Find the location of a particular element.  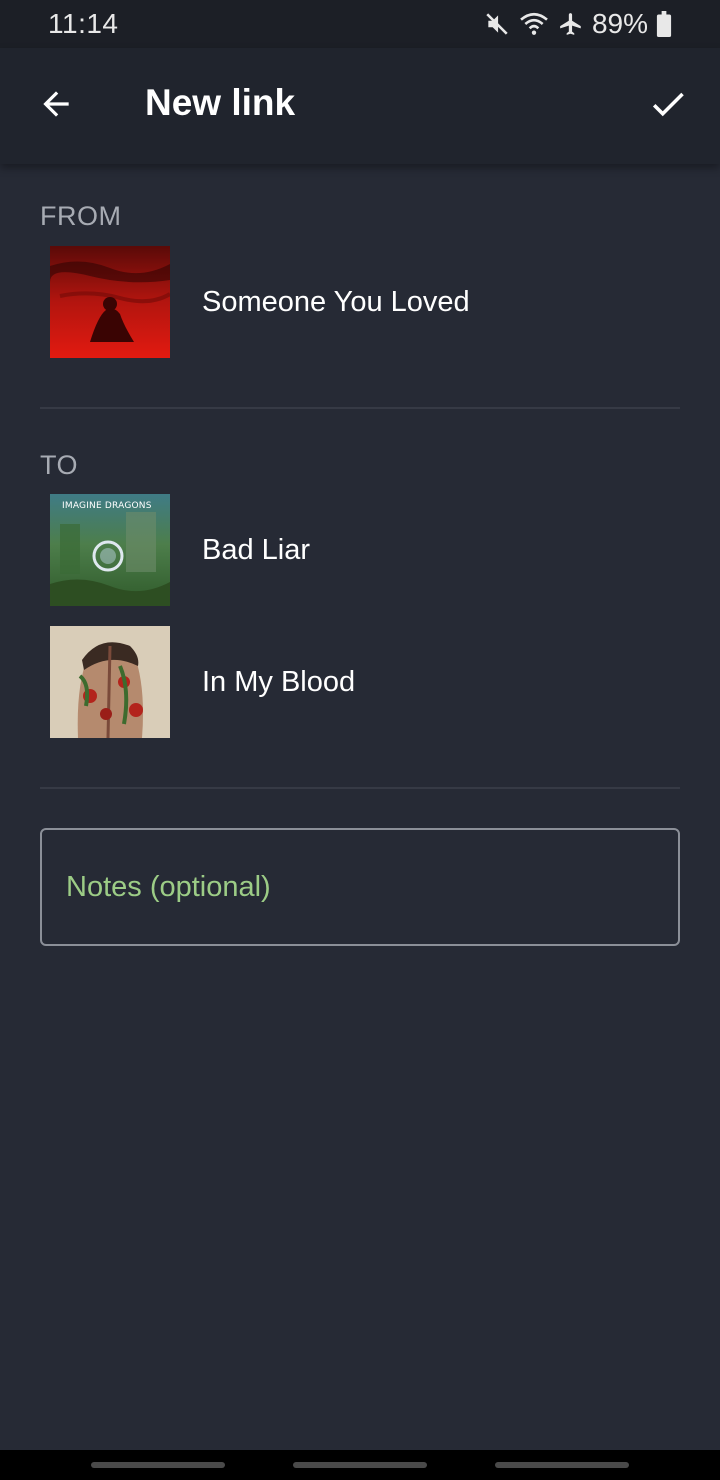

system-nav-bar is located at coordinates (360, 1465).